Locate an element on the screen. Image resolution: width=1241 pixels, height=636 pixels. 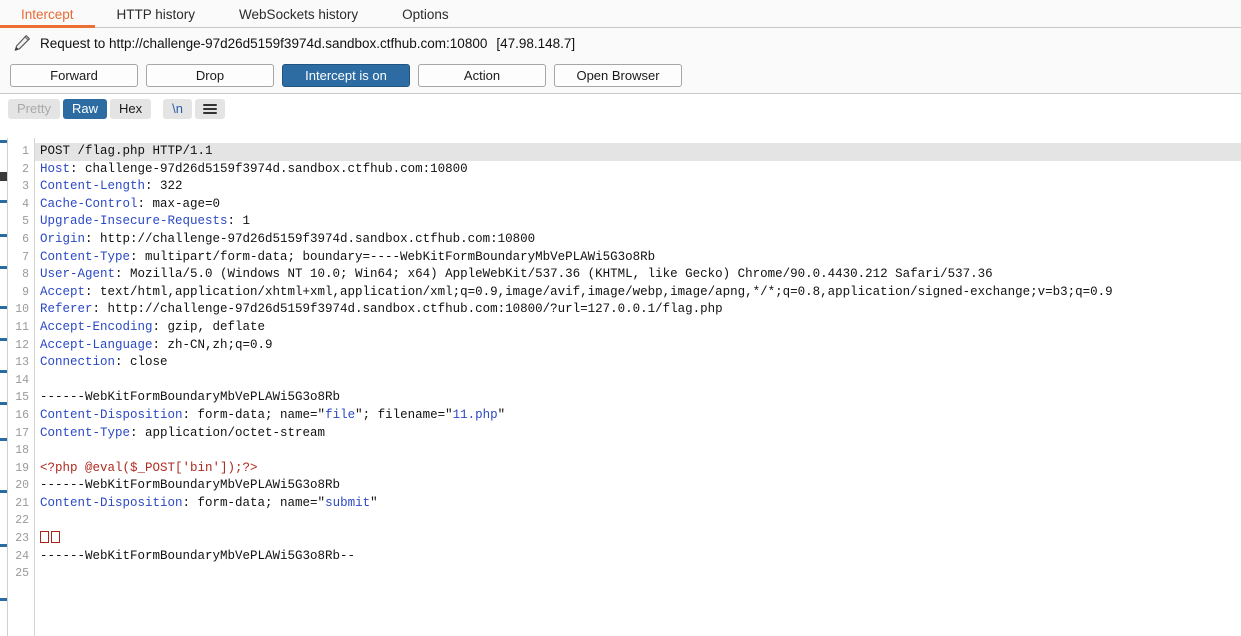
open-browser-button: Open Browser is located at coordinates (618, 75).